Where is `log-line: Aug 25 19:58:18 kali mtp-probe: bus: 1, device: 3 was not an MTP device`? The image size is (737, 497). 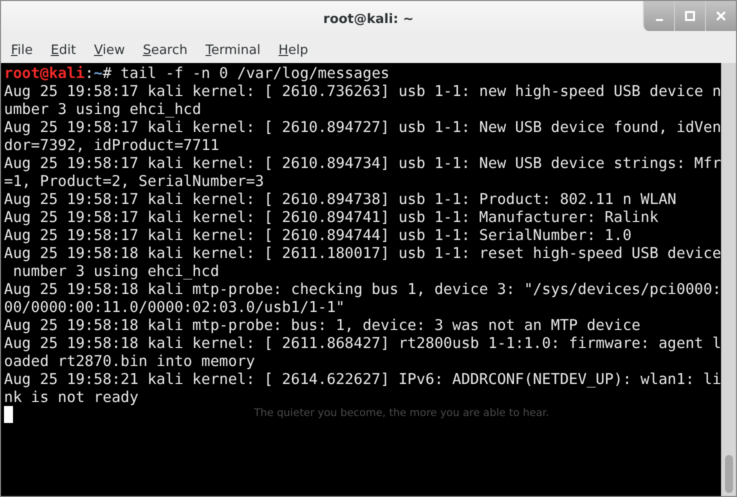
log-line: Aug 25 19:58:18 kali mtp-probe: bus: 1, device: 3 was not an MTP device is located at coordinates (323, 325).